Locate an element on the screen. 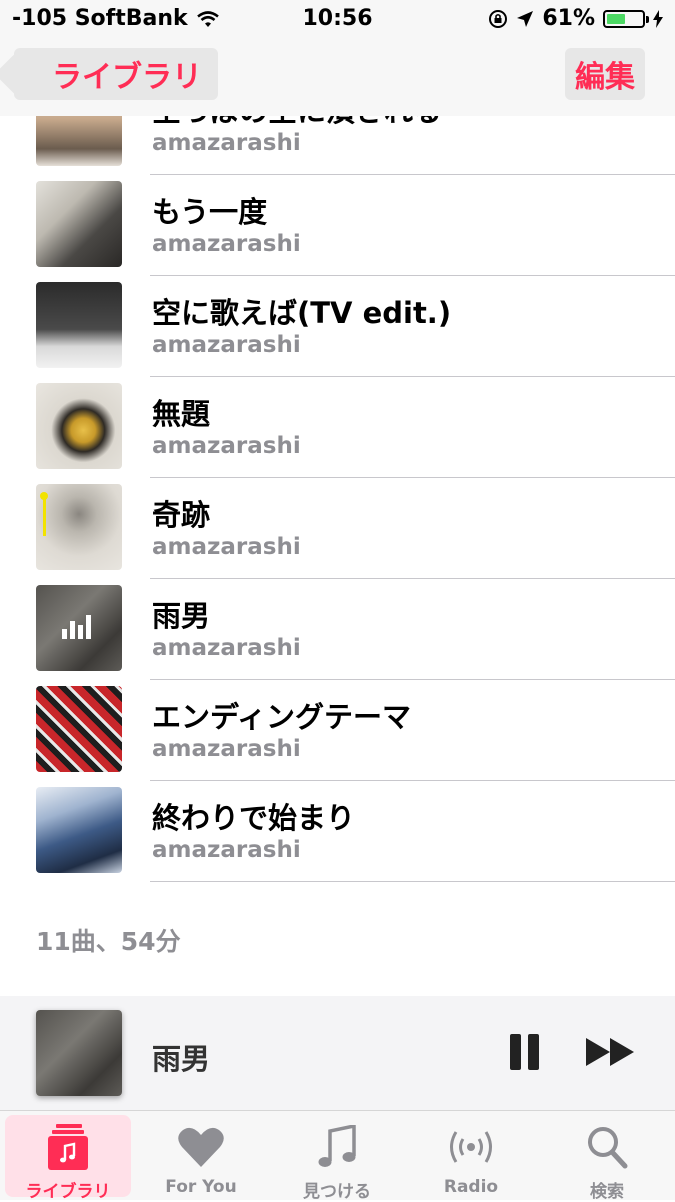  search-icon is located at coordinates (608, 1148).